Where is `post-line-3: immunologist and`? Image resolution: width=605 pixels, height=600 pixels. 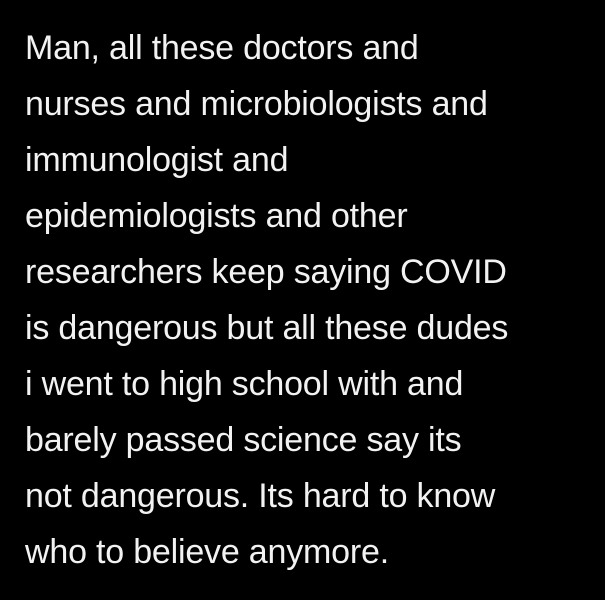 post-line-3: immunologist and is located at coordinates (157, 160).